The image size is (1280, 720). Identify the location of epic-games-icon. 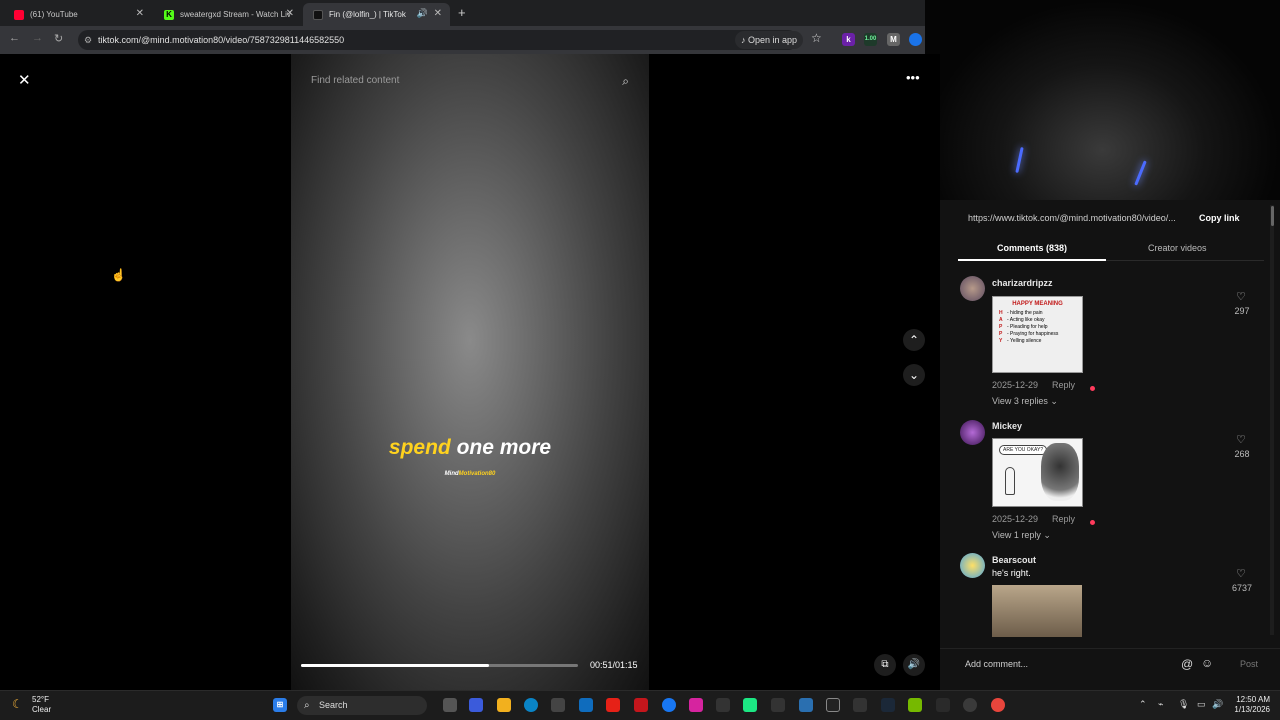
(943, 705).